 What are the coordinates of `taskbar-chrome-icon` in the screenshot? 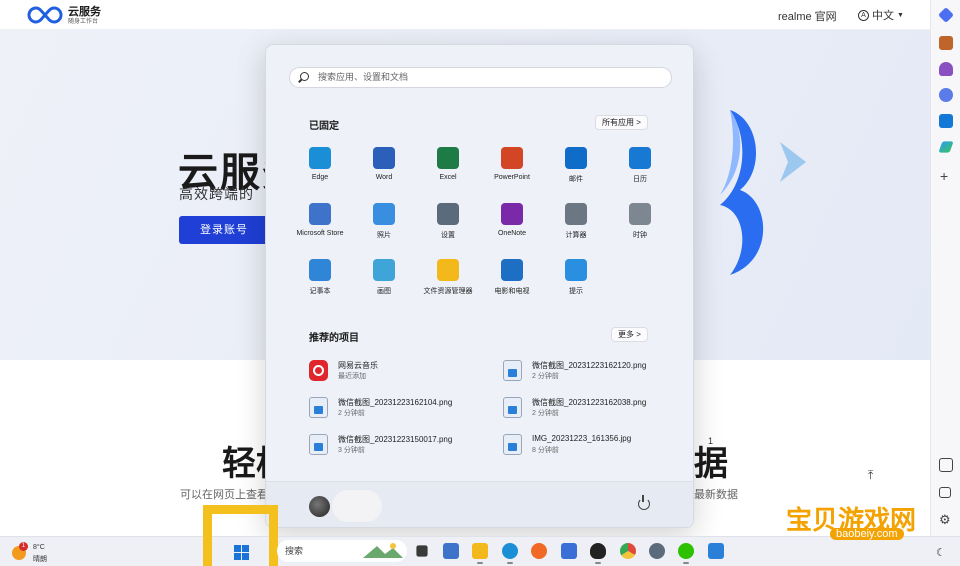 It's located at (628, 551).